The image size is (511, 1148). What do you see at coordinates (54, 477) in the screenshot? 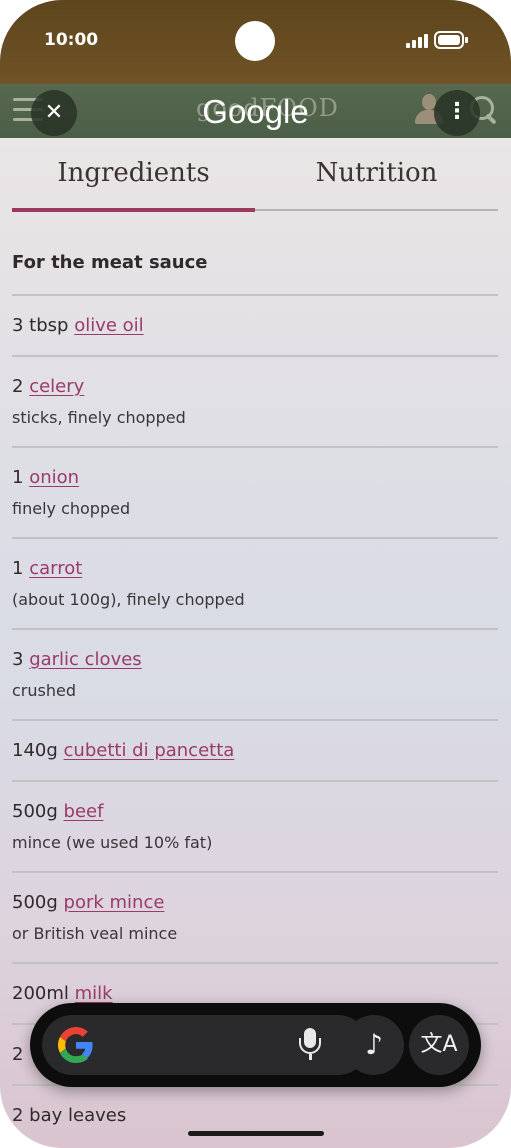
I see `ingredient-link: onion` at bounding box center [54, 477].